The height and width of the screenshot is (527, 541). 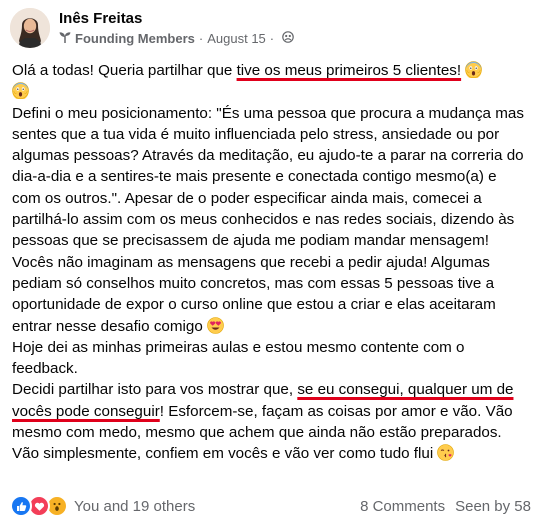 What do you see at coordinates (402, 506) in the screenshot?
I see `comments-count: 8 Comments` at bounding box center [402, 506].